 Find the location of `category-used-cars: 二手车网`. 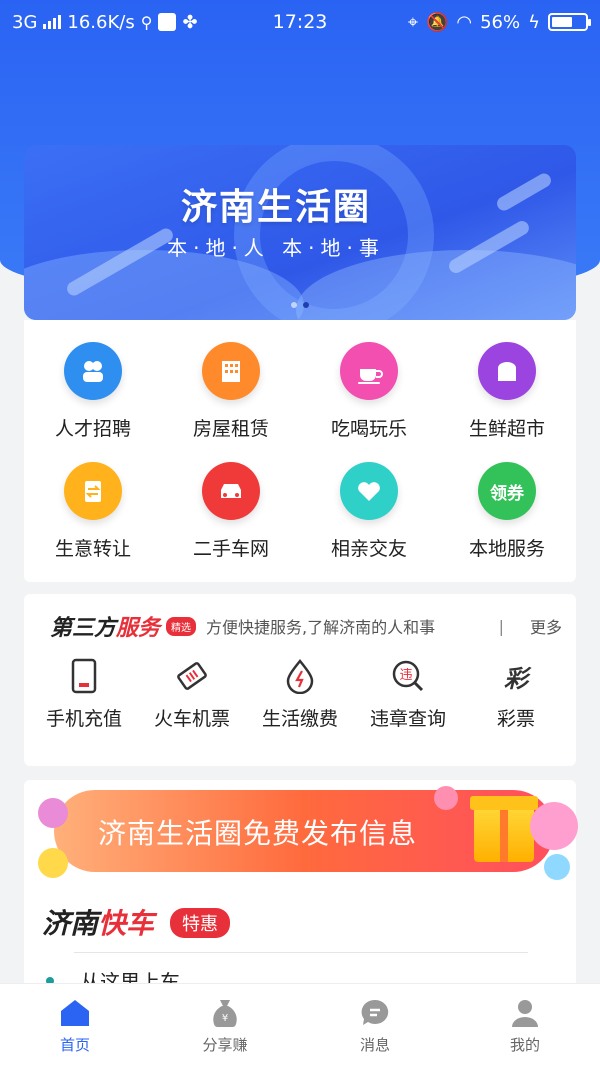

category-used-cars: 二手车网 is located at coordinates (231, 522).